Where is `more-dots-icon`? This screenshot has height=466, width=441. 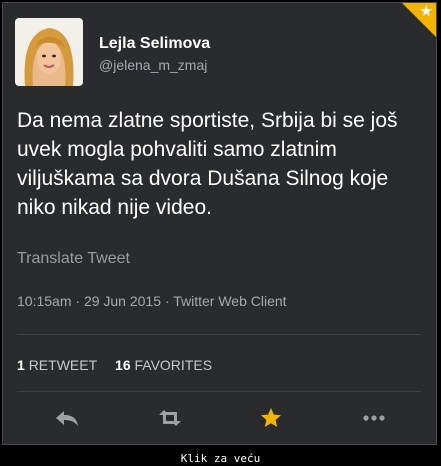
more-dots-icon is located at coordinates (374, 418).